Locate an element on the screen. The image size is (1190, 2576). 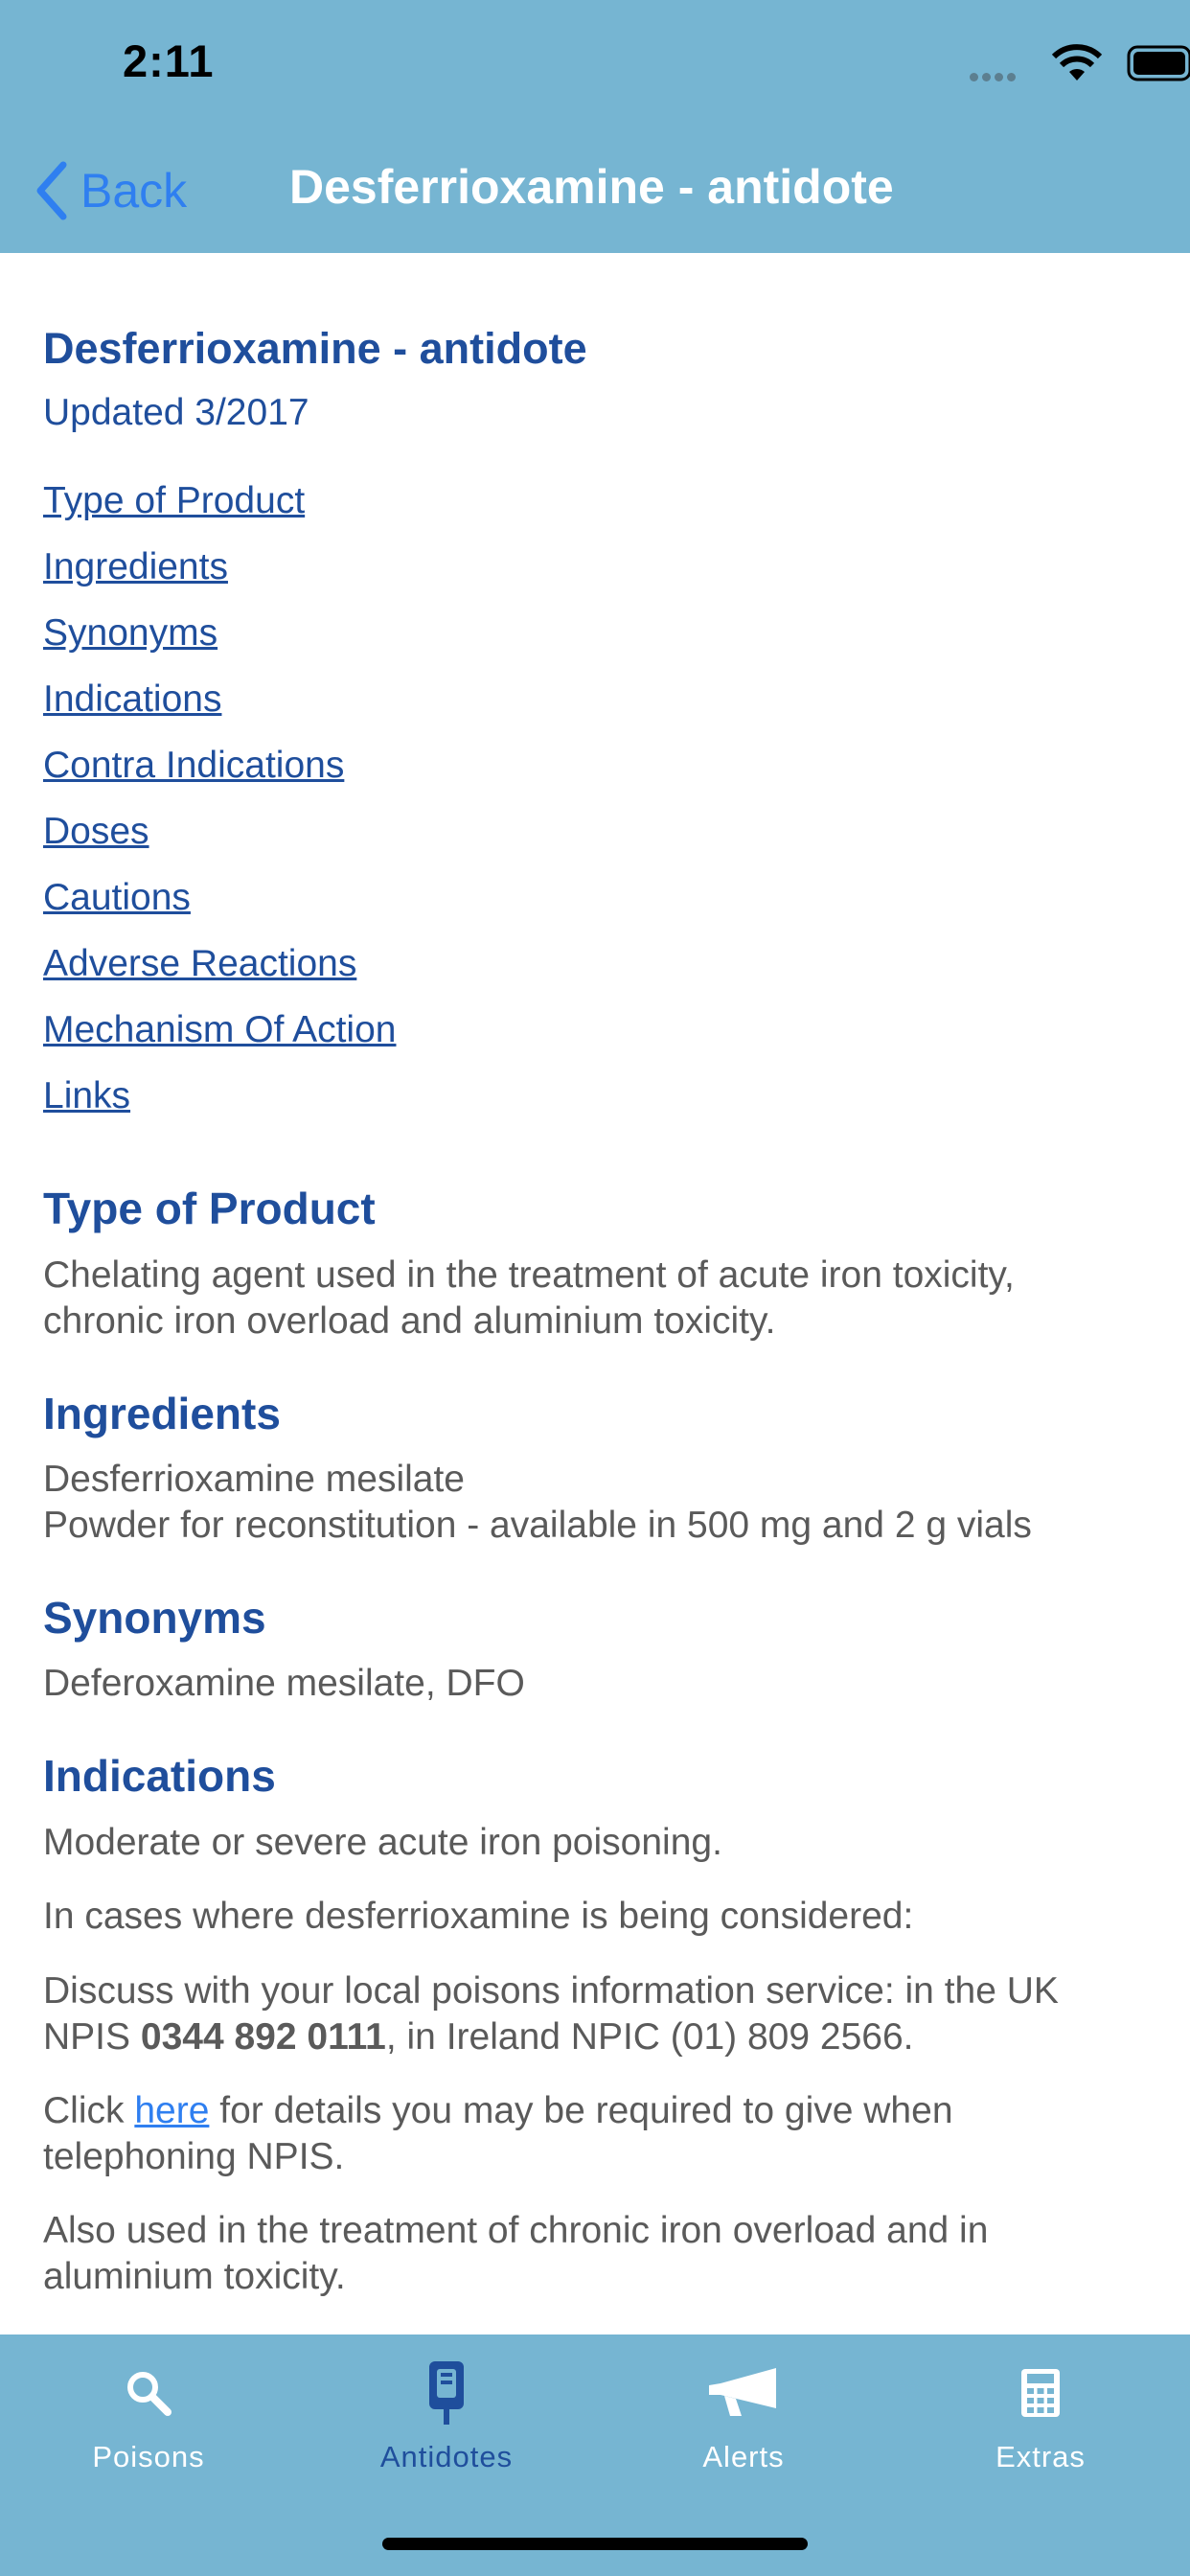
toc-link-type-of-product: Type of Product is located at coordinates (220, 512).